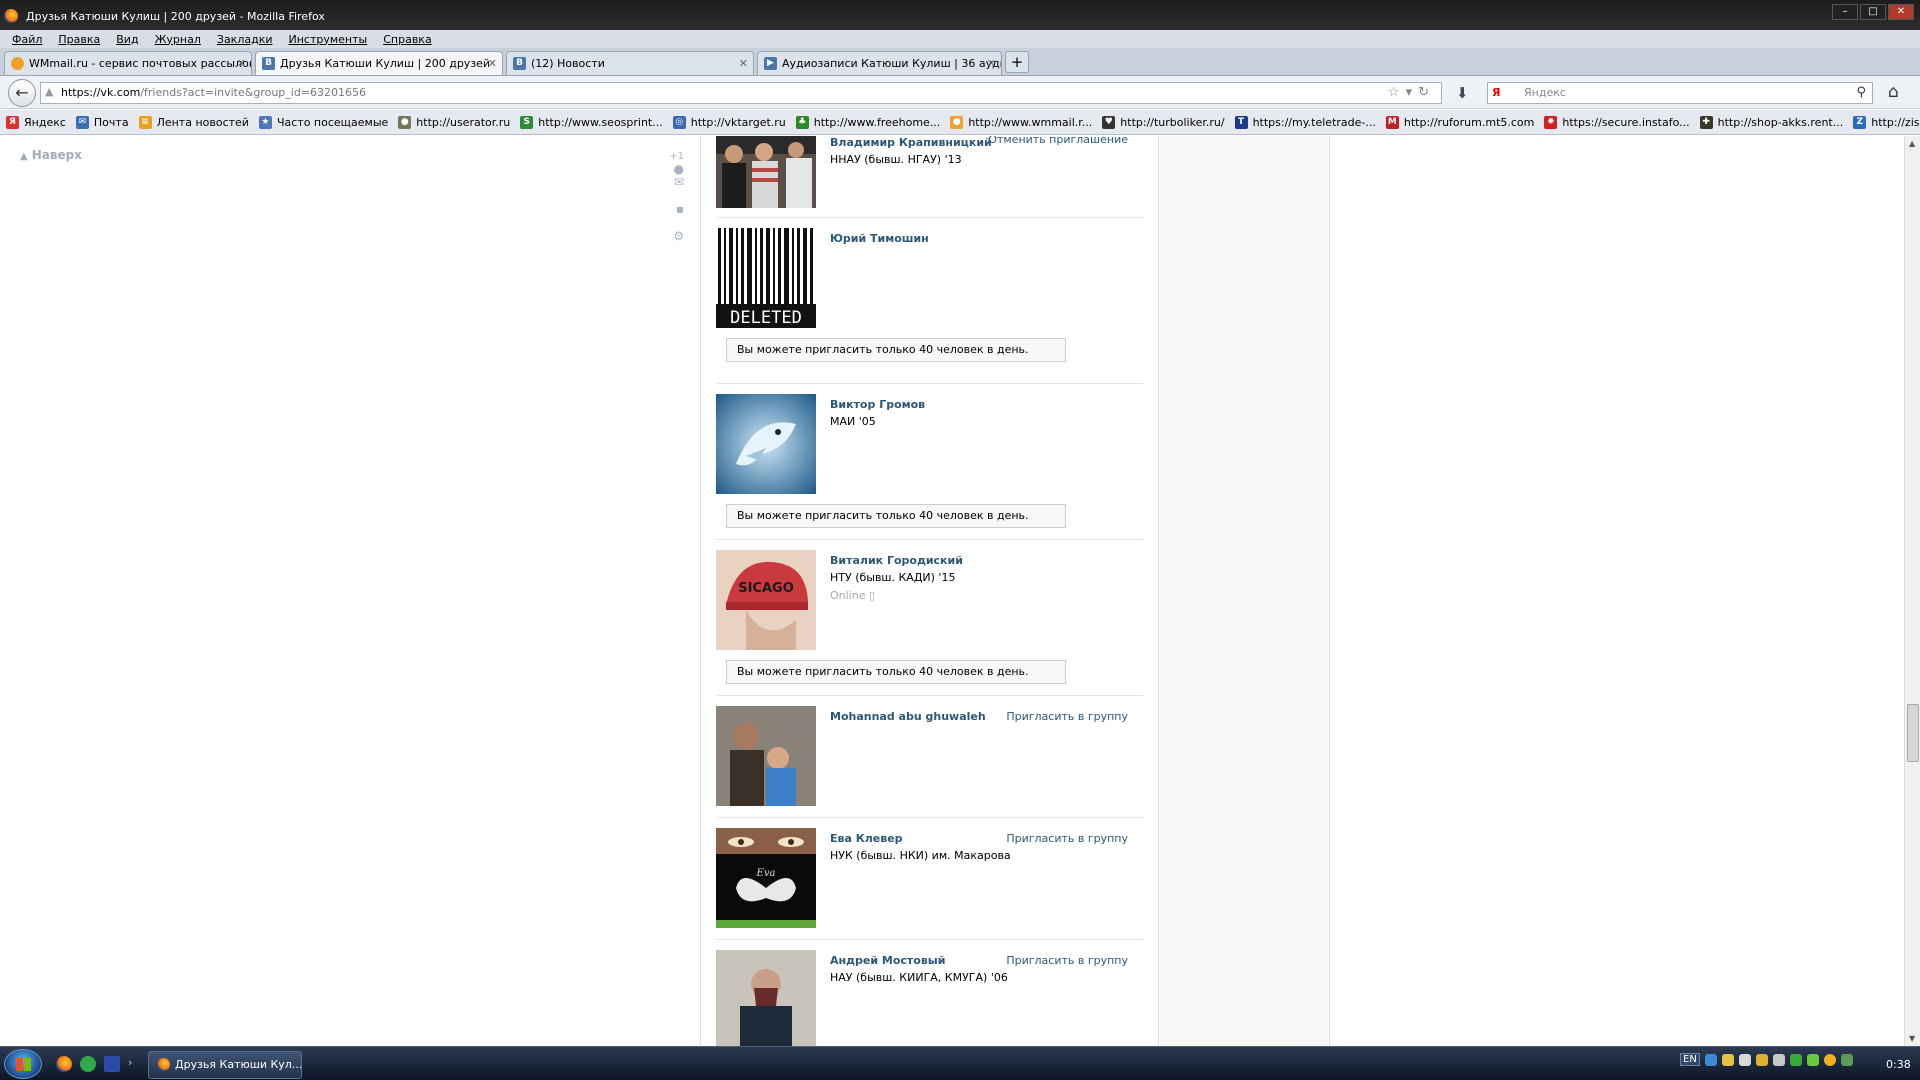 The image size is (1920, 1080). What do you see at coordinates (1163, 122) in the screenshot?
I see `bookmark-item: ♥ http://turboliker.ru/` at bounding box center [1163, 122].